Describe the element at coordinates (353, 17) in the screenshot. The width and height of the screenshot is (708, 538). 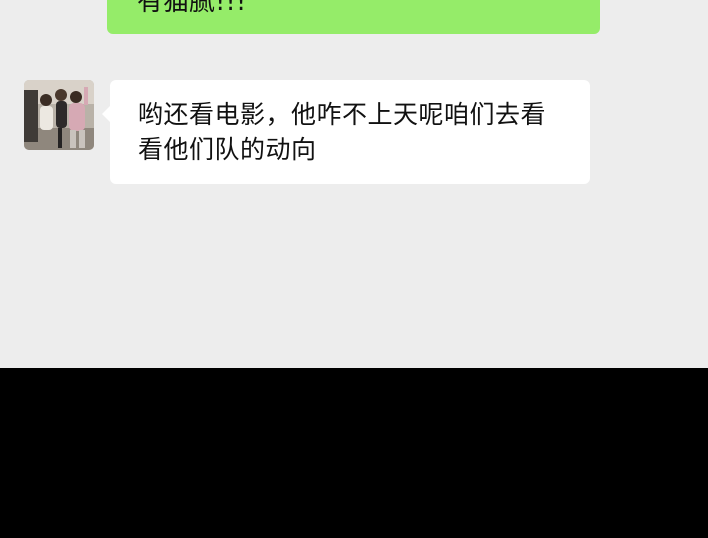
I see `outgoing-message-bubble: 有猫腻!!!` at that location.